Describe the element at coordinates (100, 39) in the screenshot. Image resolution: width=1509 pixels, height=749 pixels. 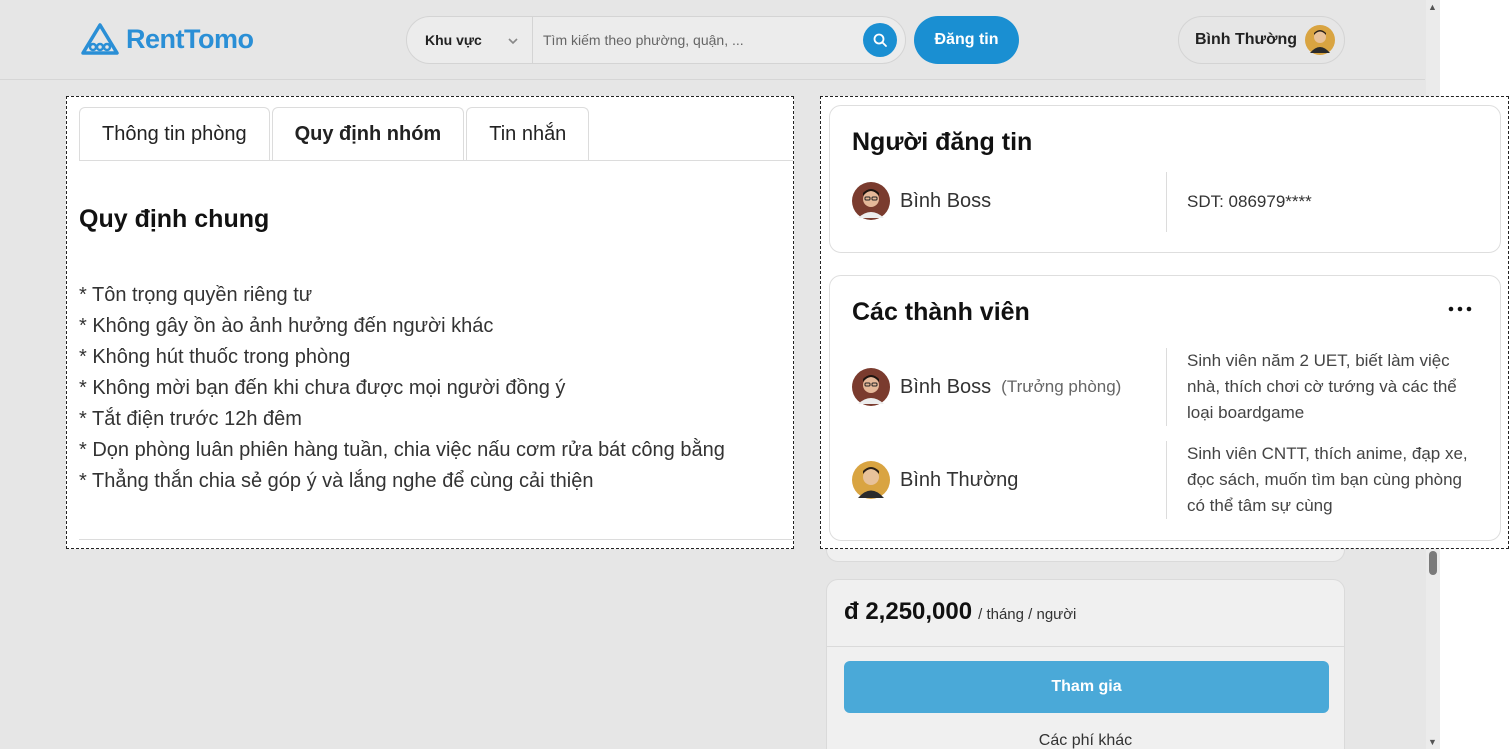
I see `logo-icon` at that location.